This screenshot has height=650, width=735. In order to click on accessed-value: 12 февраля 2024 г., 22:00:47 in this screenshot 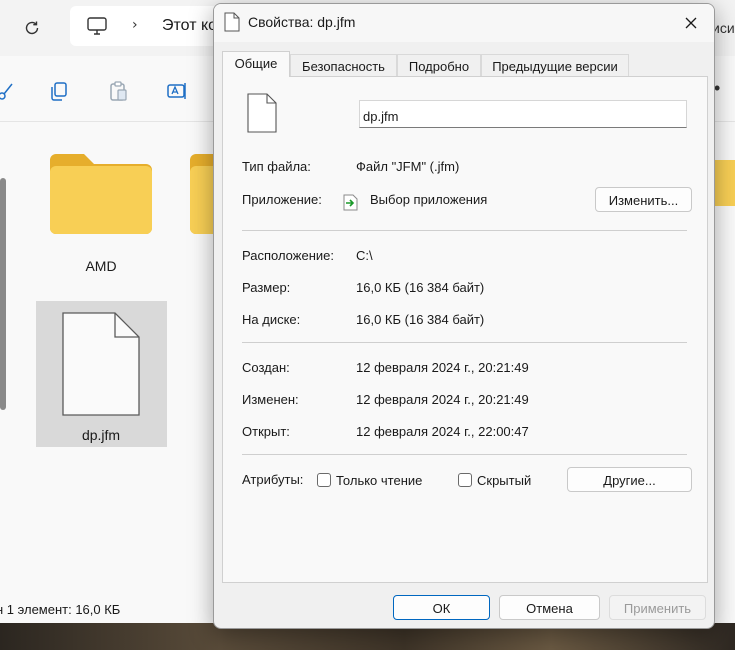, I will do `click(442, 431)`.